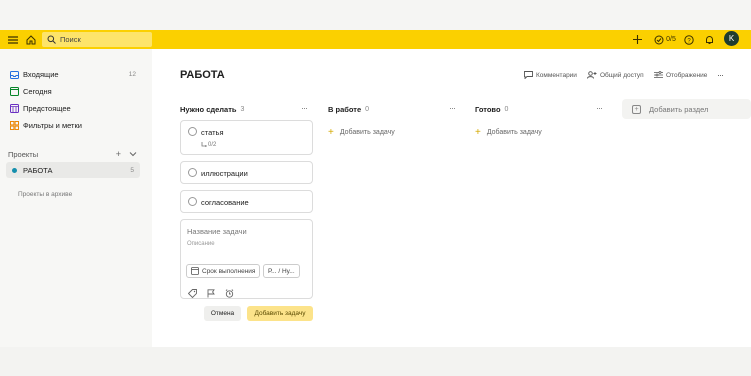 The image size is (751, 376). What do you see at coordinates (658, 74) in the screenshot?
I see `sliders-icon` at bounding box center [658, 74].